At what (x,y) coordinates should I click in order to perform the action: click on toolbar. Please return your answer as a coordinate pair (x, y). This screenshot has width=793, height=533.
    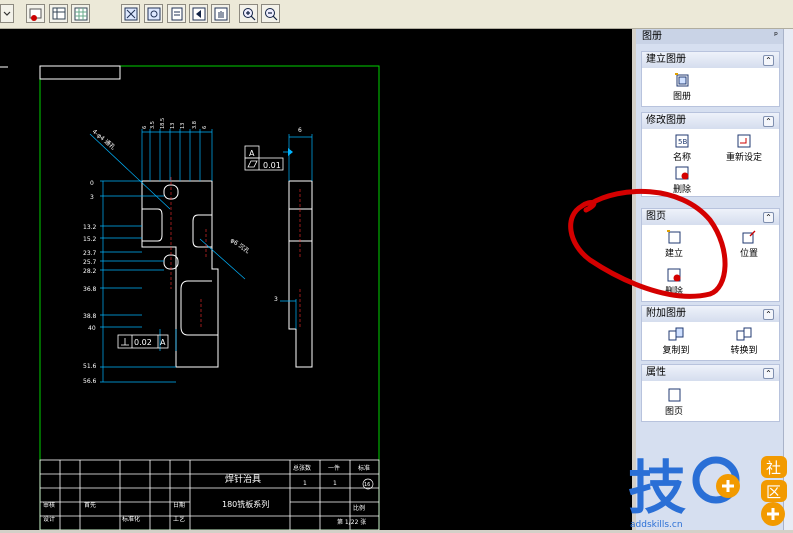
    Looking at the image, I should click on (396, 14).